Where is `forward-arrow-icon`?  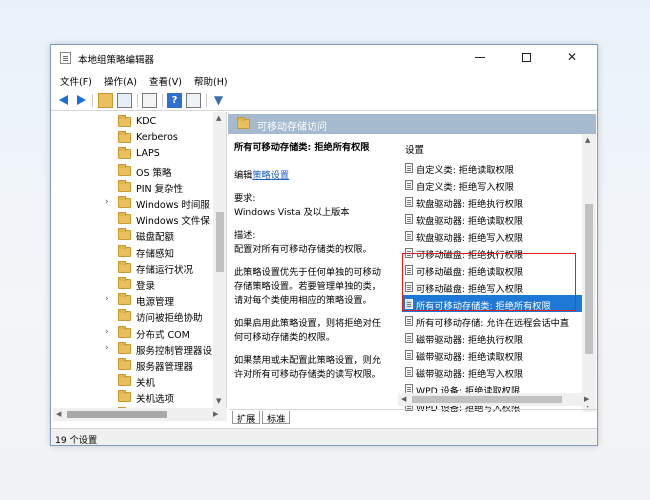 forward-arrow-icon is located at coordinates (81, 100).